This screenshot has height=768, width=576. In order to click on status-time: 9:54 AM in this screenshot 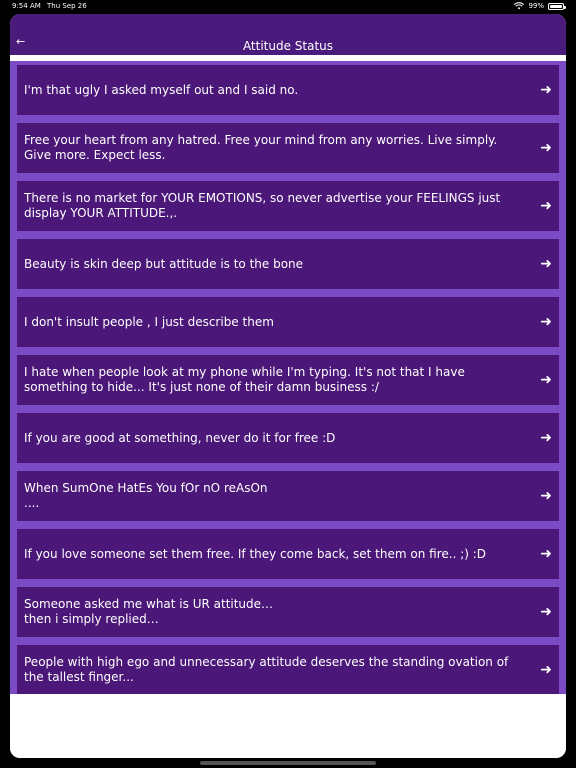, I will do `click(26, 6)`.